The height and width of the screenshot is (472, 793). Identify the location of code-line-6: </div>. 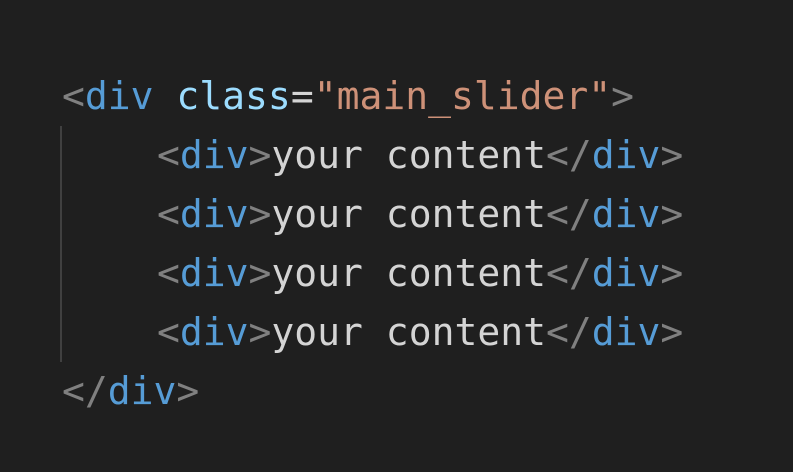
(130, 391).